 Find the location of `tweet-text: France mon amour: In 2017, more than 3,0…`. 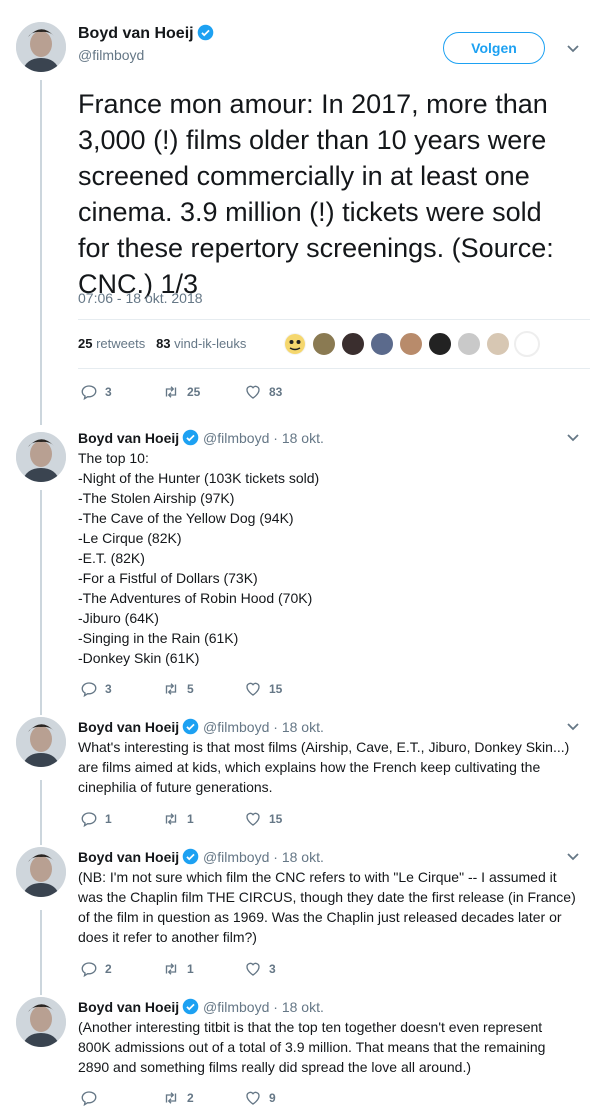

tweet-text: France mon amour: In 2017, more than 3,0… is located at coordinates (316, 194).